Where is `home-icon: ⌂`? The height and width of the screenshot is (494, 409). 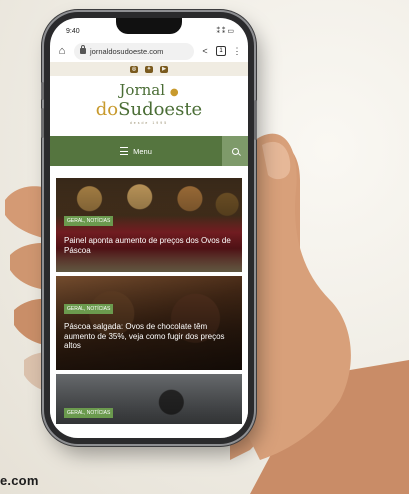 home-icon: ⌂ is located at coordinates (62, 51).